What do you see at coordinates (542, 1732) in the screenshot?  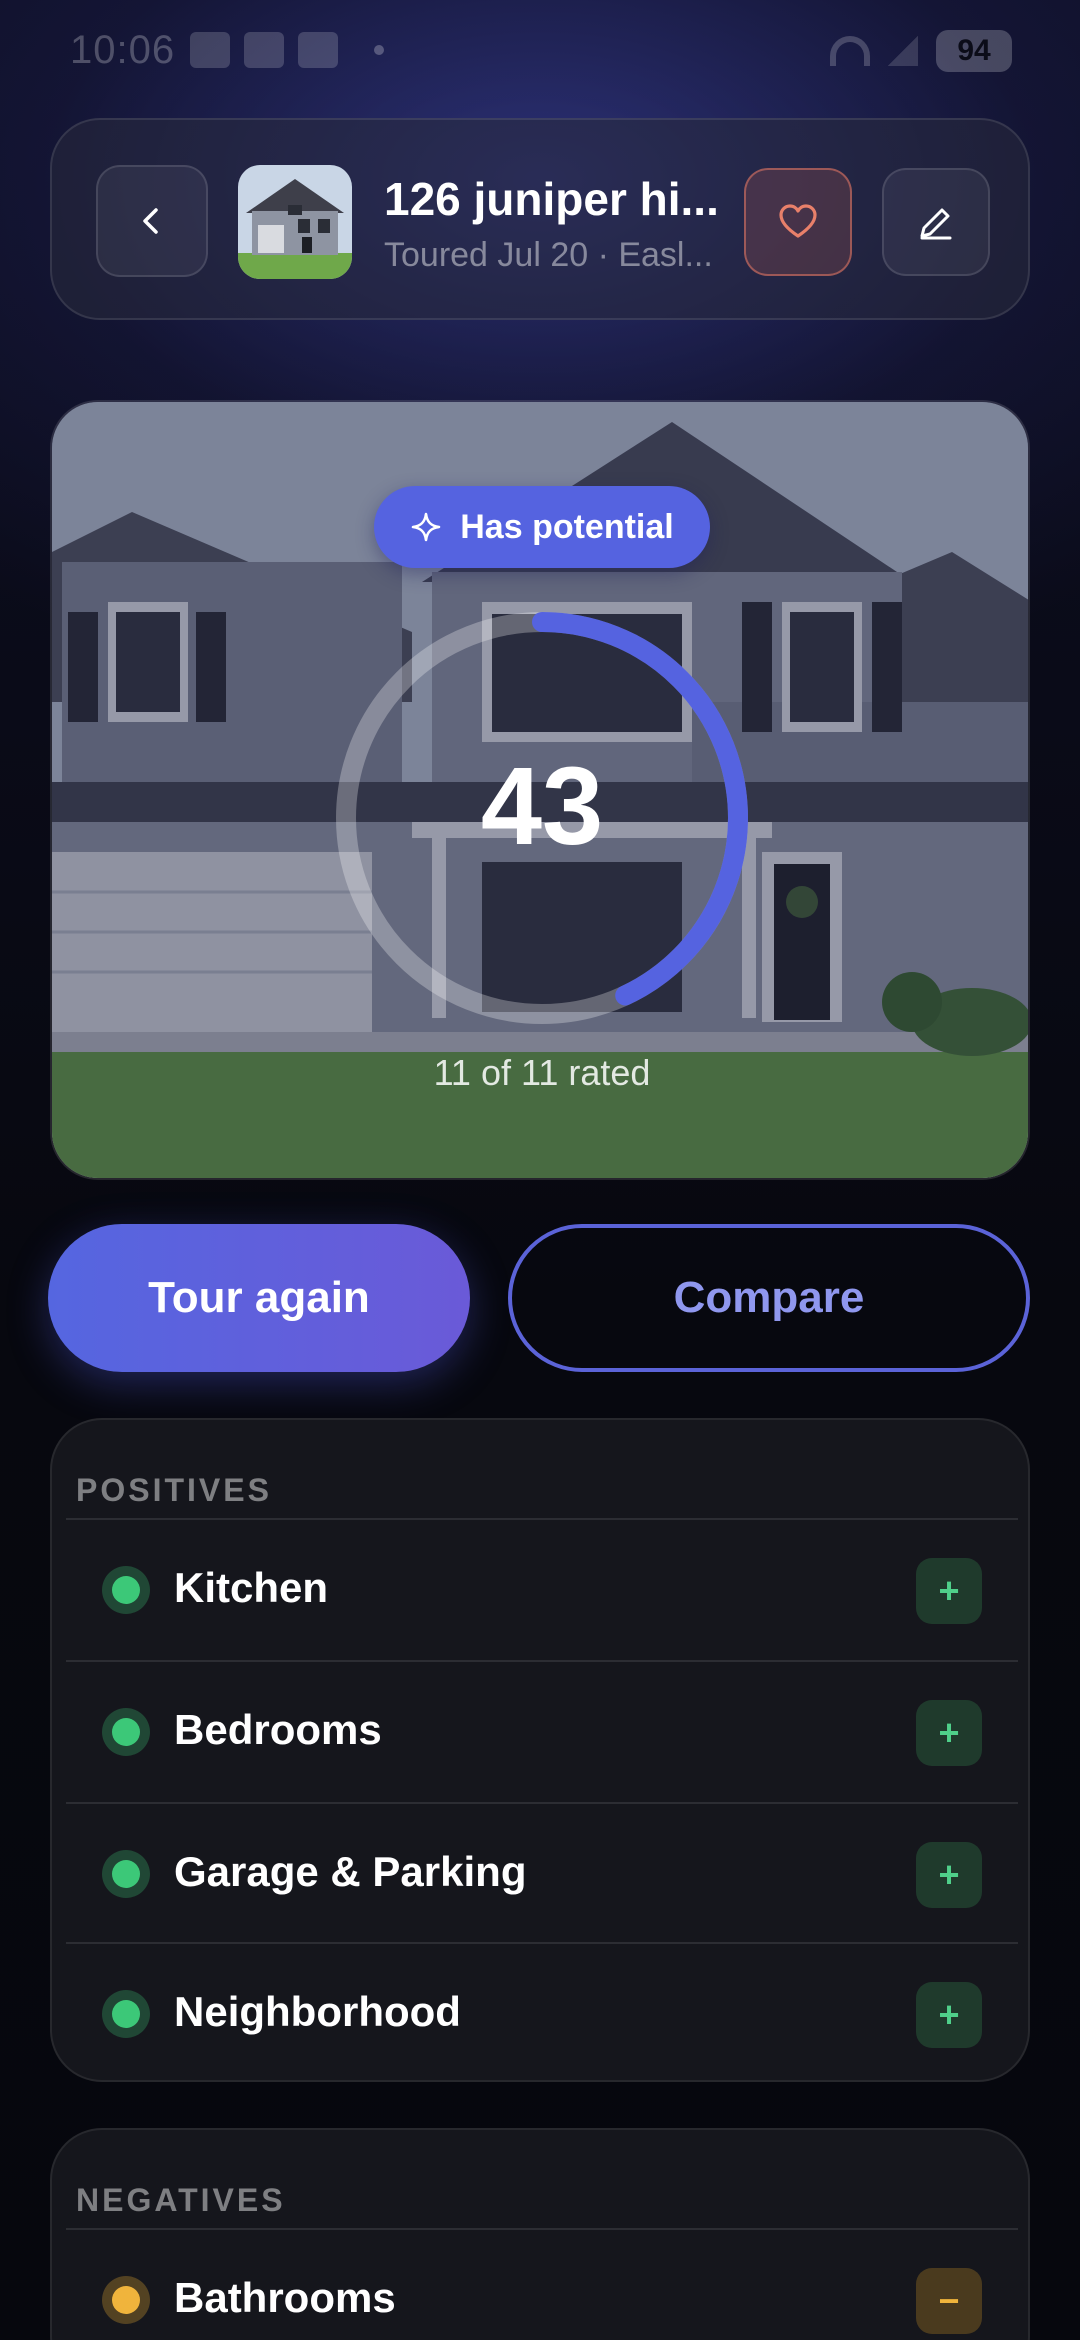 I see `list-item: Bedrooms +` at bounding box center [542, 1732].